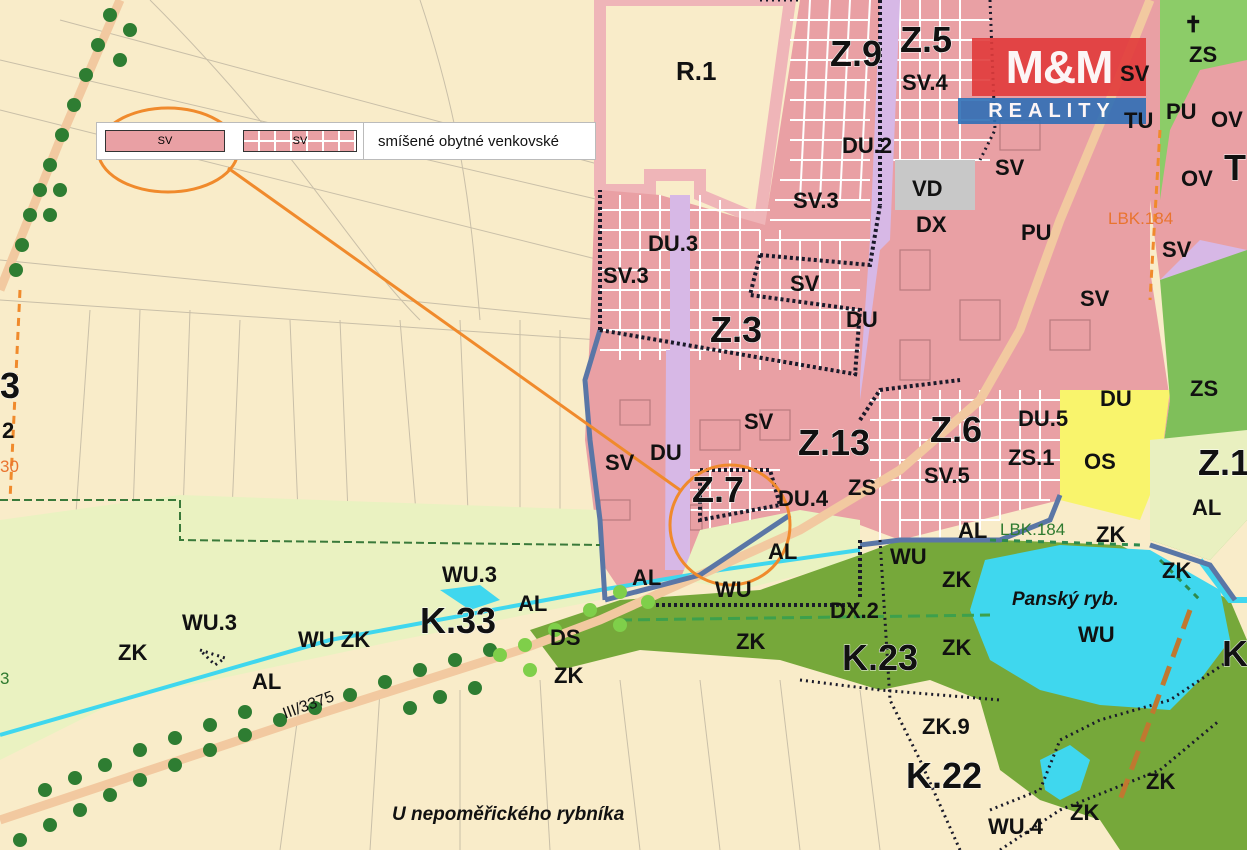  Describe the element at coordinates (1095, 298) in the screenshot. I see `label-sv-r3: SV` at that location.